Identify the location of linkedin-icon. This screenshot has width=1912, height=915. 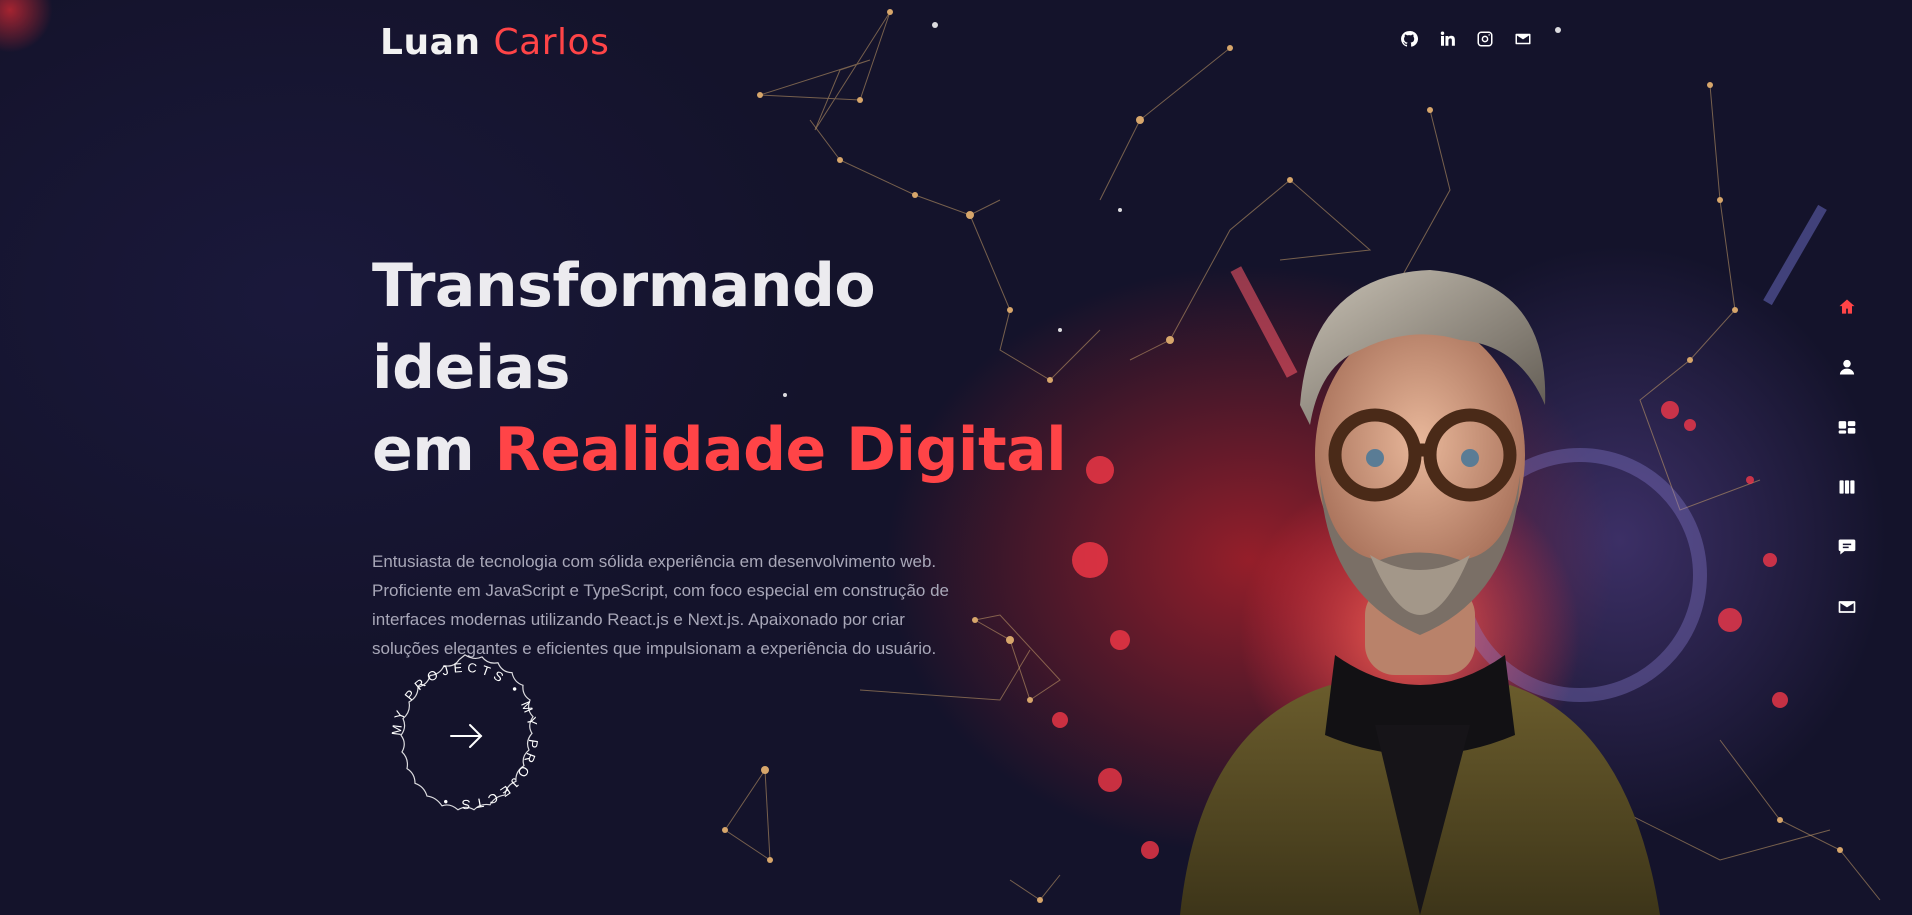
(1447, 38).